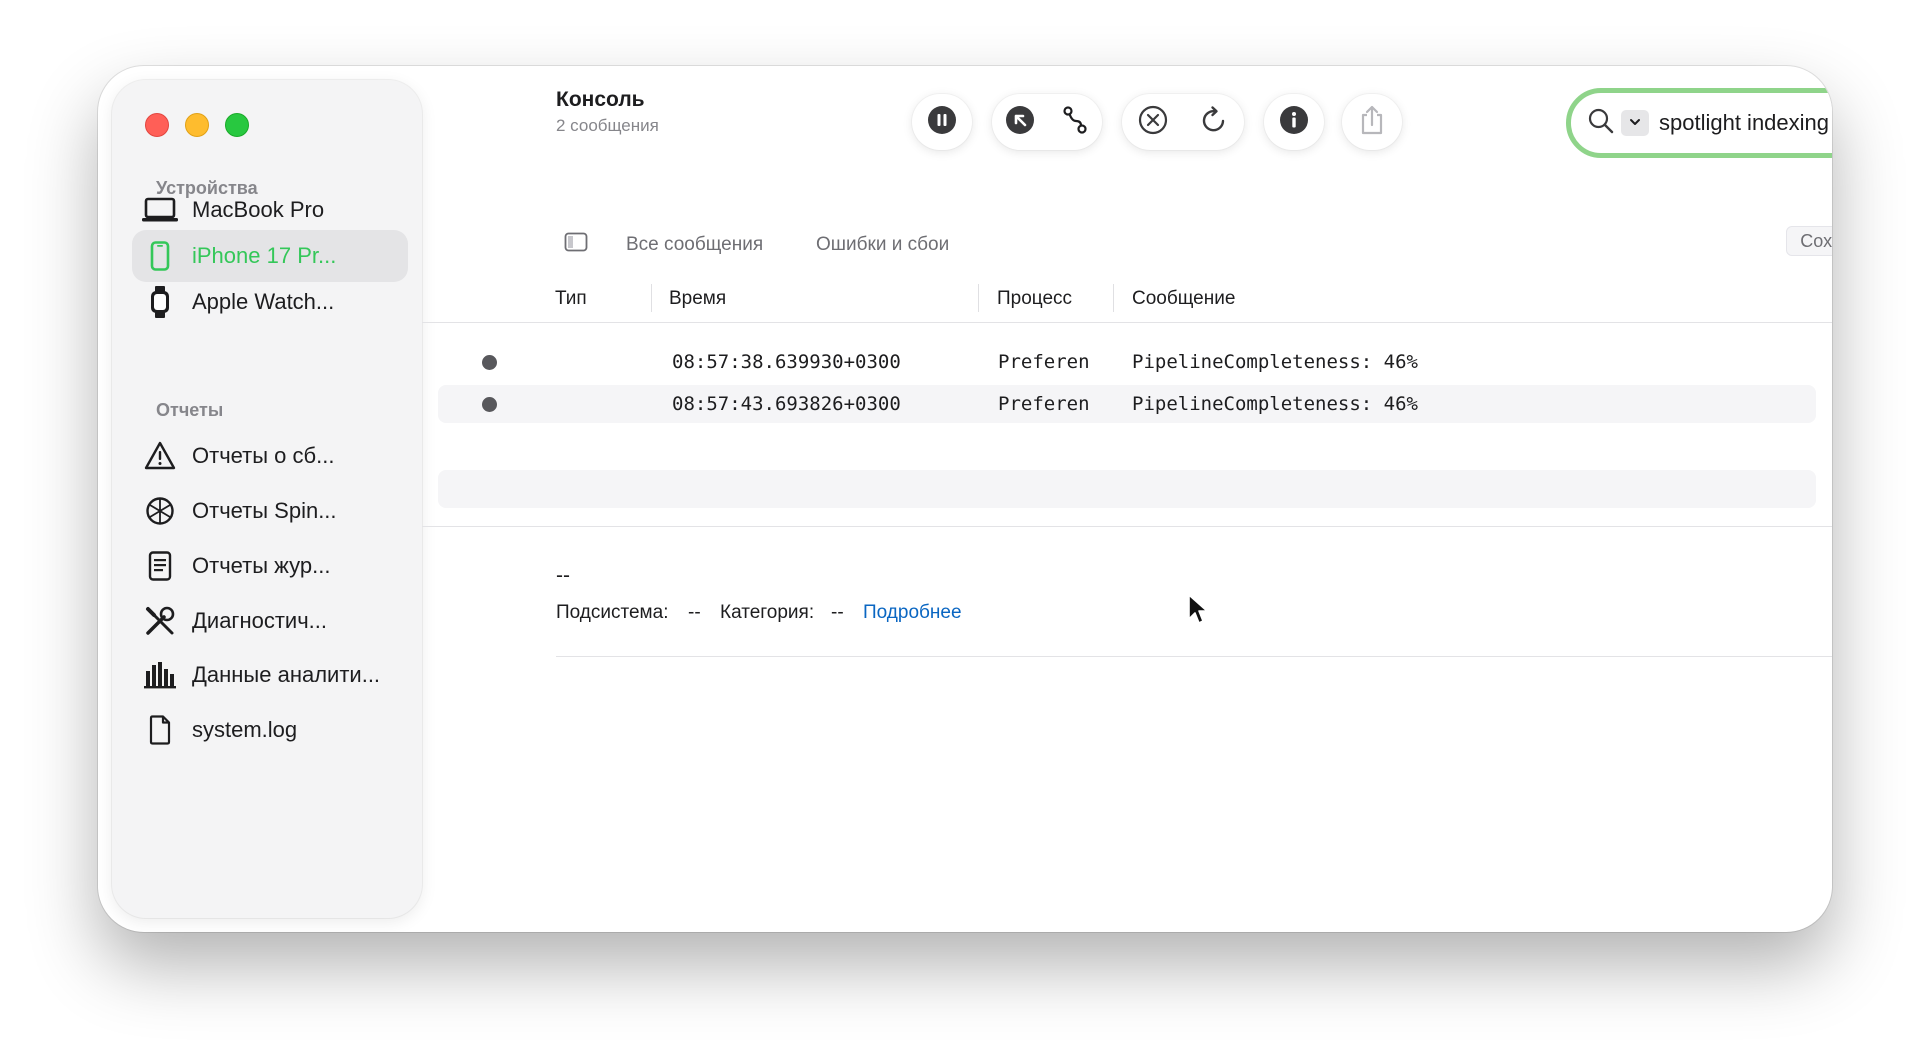  I want to click on share-group, so click(1372, 122).